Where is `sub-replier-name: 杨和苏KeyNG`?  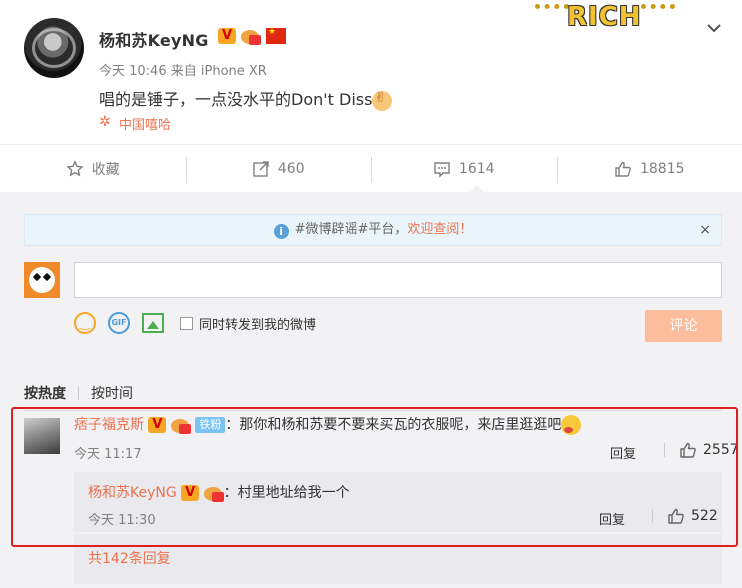 sub-replier-name: 杨和苏KeyNG is located at coordinates (132, 493).